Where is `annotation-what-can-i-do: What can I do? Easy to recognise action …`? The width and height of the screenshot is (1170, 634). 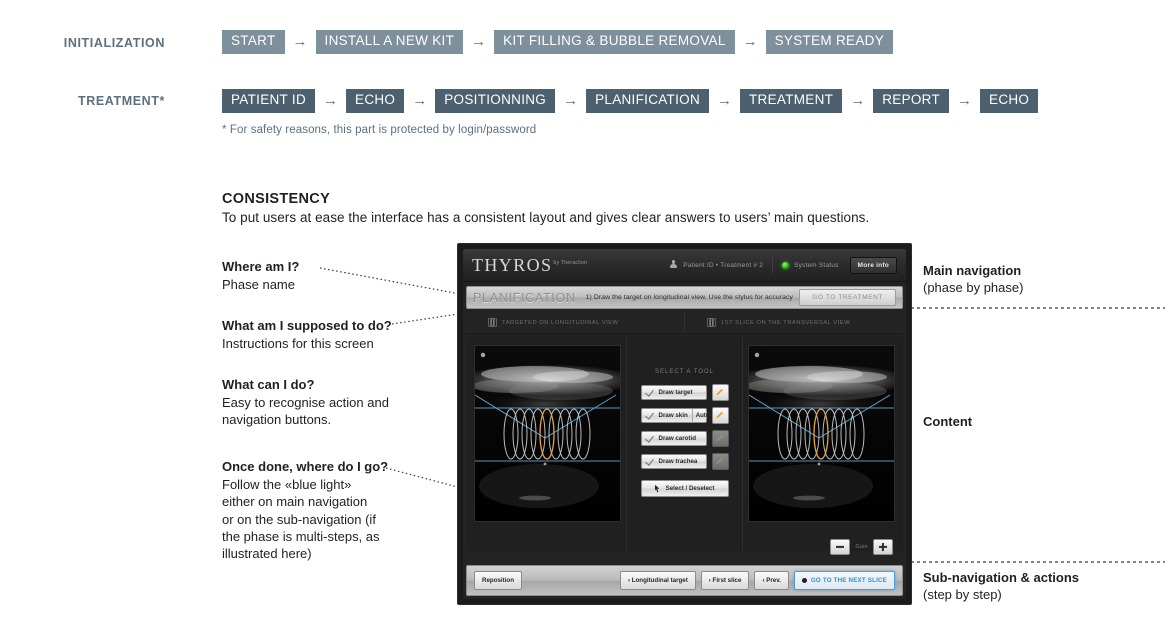 annotation-what-can-i-do: What can I do? Easy to recognise action … is located at coordinates (329, 403).